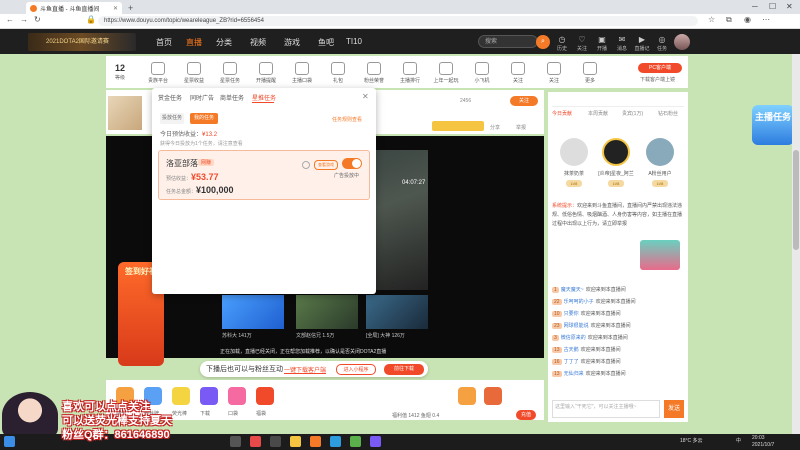 Image resolution: width=800 pixels, height=450 pixels. Describe the element at coordinates (660, 68) in the screenshot. I see `pc-client-button: PC客户端` at that location.